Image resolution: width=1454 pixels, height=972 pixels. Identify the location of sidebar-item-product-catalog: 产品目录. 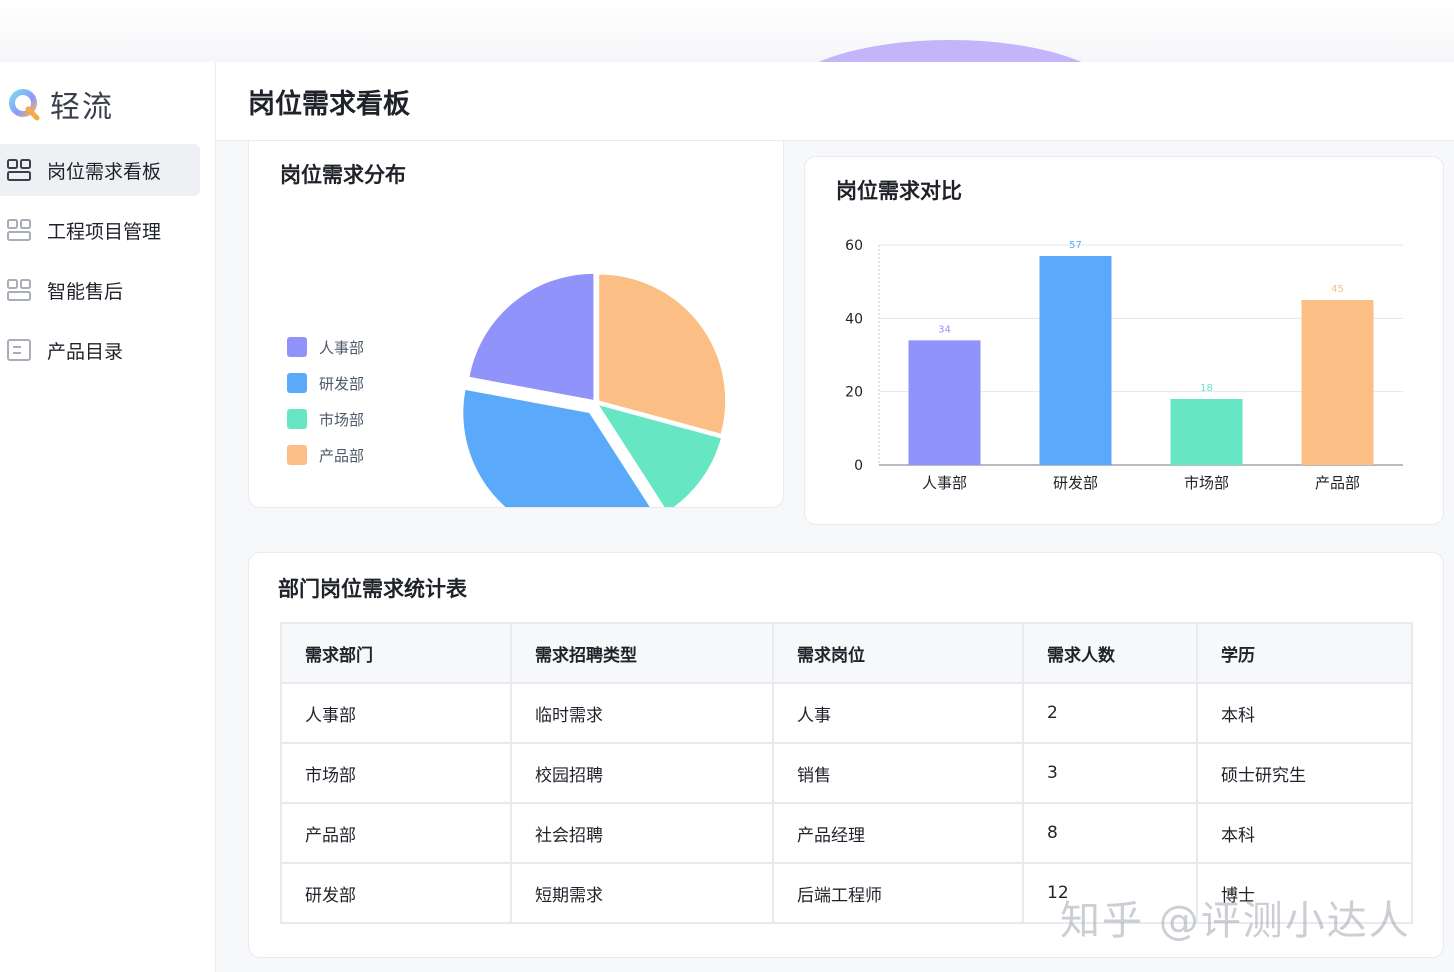
(100, 350).